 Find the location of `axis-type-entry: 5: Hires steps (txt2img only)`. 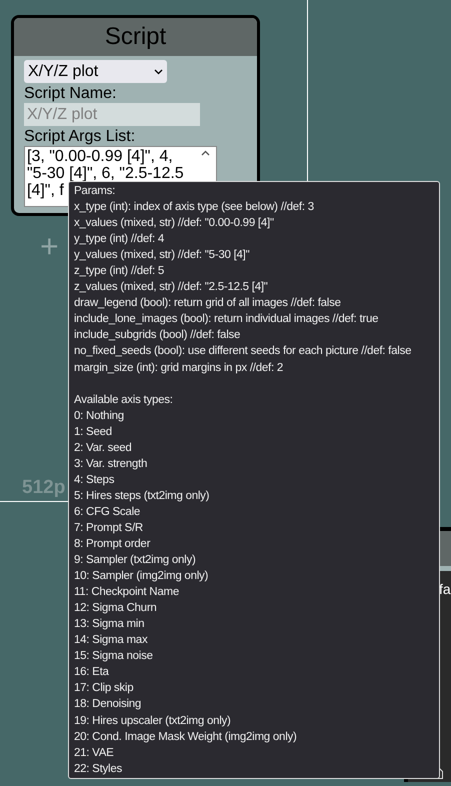

axis-type-entry: 5: Hires steps (txt2img only) is located at coordinates (142, 496).